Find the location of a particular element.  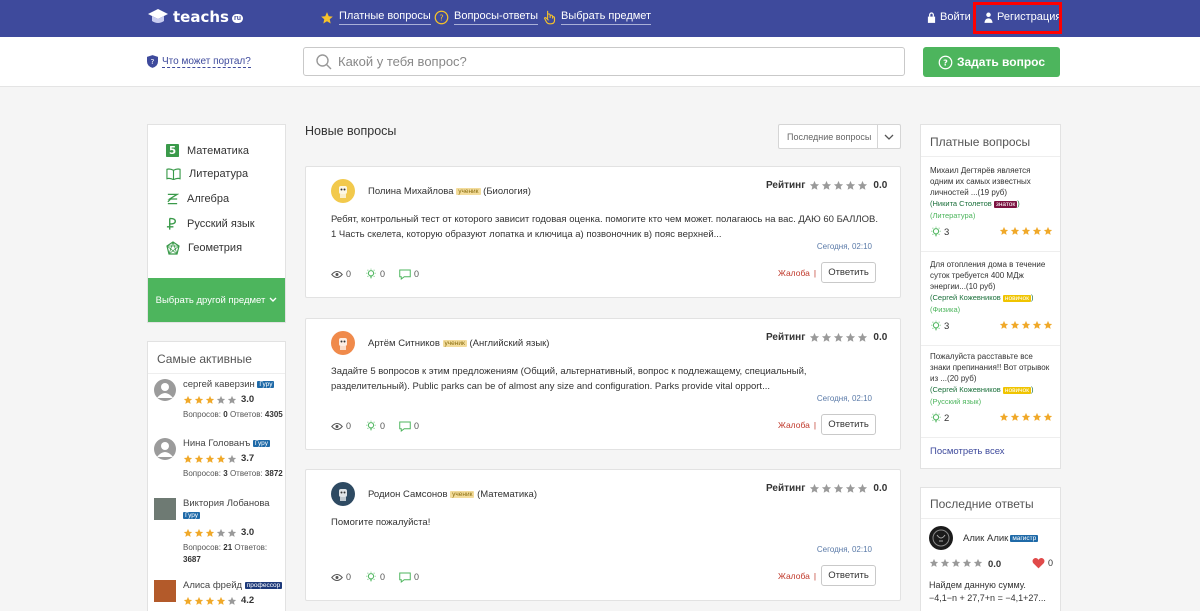

paid-question-author: (Никита Столетов знаток) is located at coordinates (992, 204).